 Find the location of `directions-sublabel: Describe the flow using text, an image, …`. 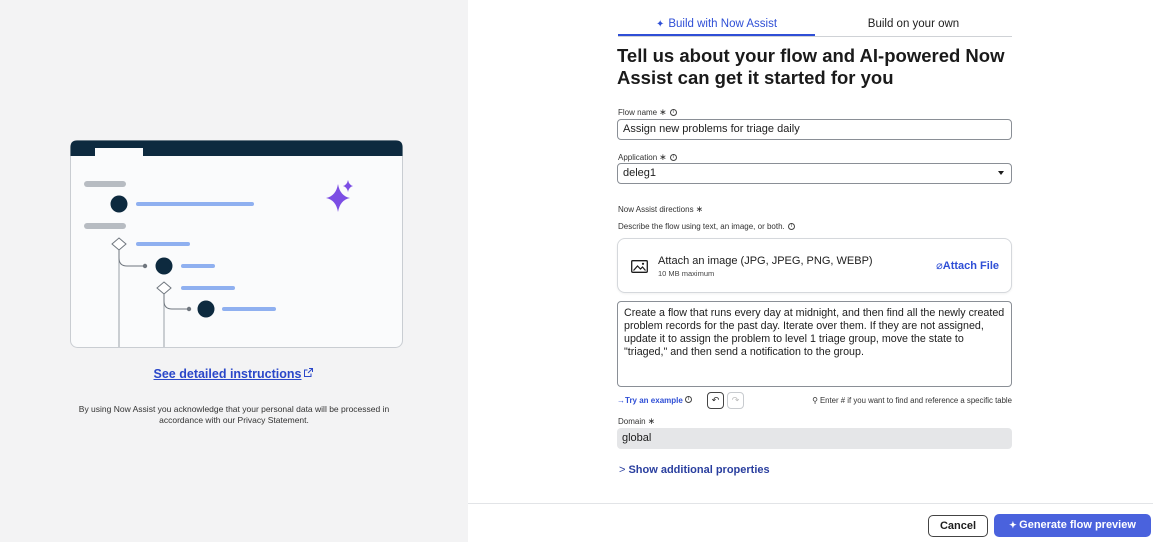

directions-sublabel: Describe the flow using text, an image, … is located at coordinates (706, 226).